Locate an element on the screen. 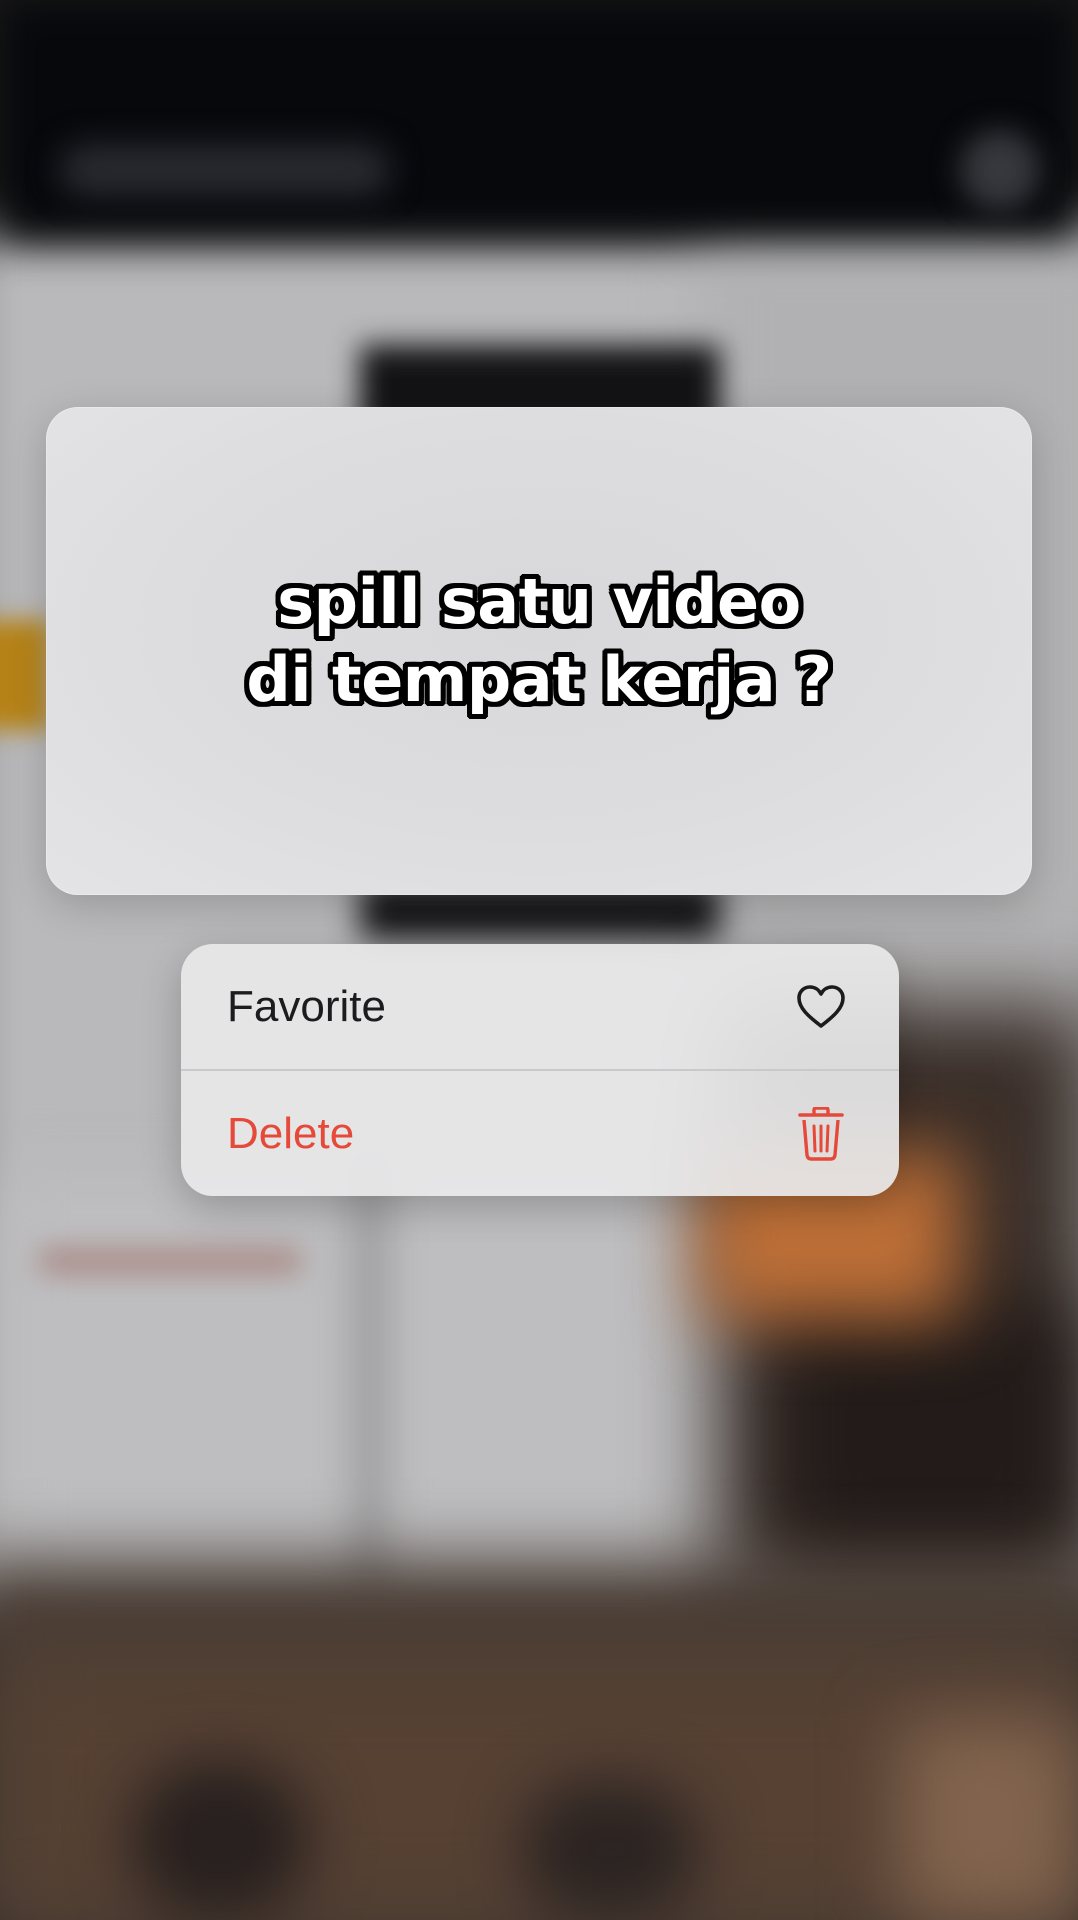 The width and height of the screenshot is (1078, 1920). video-caption: spill satu video di tempat kerja ? is located at coordinates (539, 641).